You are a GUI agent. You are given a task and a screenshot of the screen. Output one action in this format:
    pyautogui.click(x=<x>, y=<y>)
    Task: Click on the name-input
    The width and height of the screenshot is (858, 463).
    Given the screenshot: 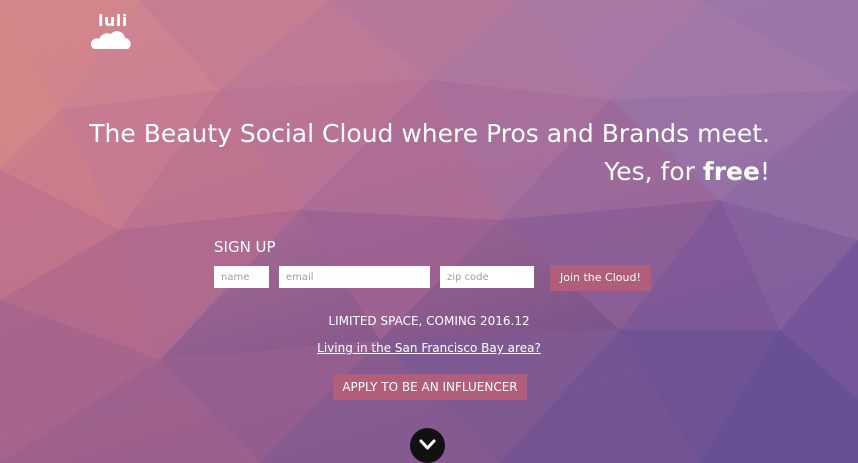 What is the action you would take?
    pyautogui.click(x=241, y=277)
    